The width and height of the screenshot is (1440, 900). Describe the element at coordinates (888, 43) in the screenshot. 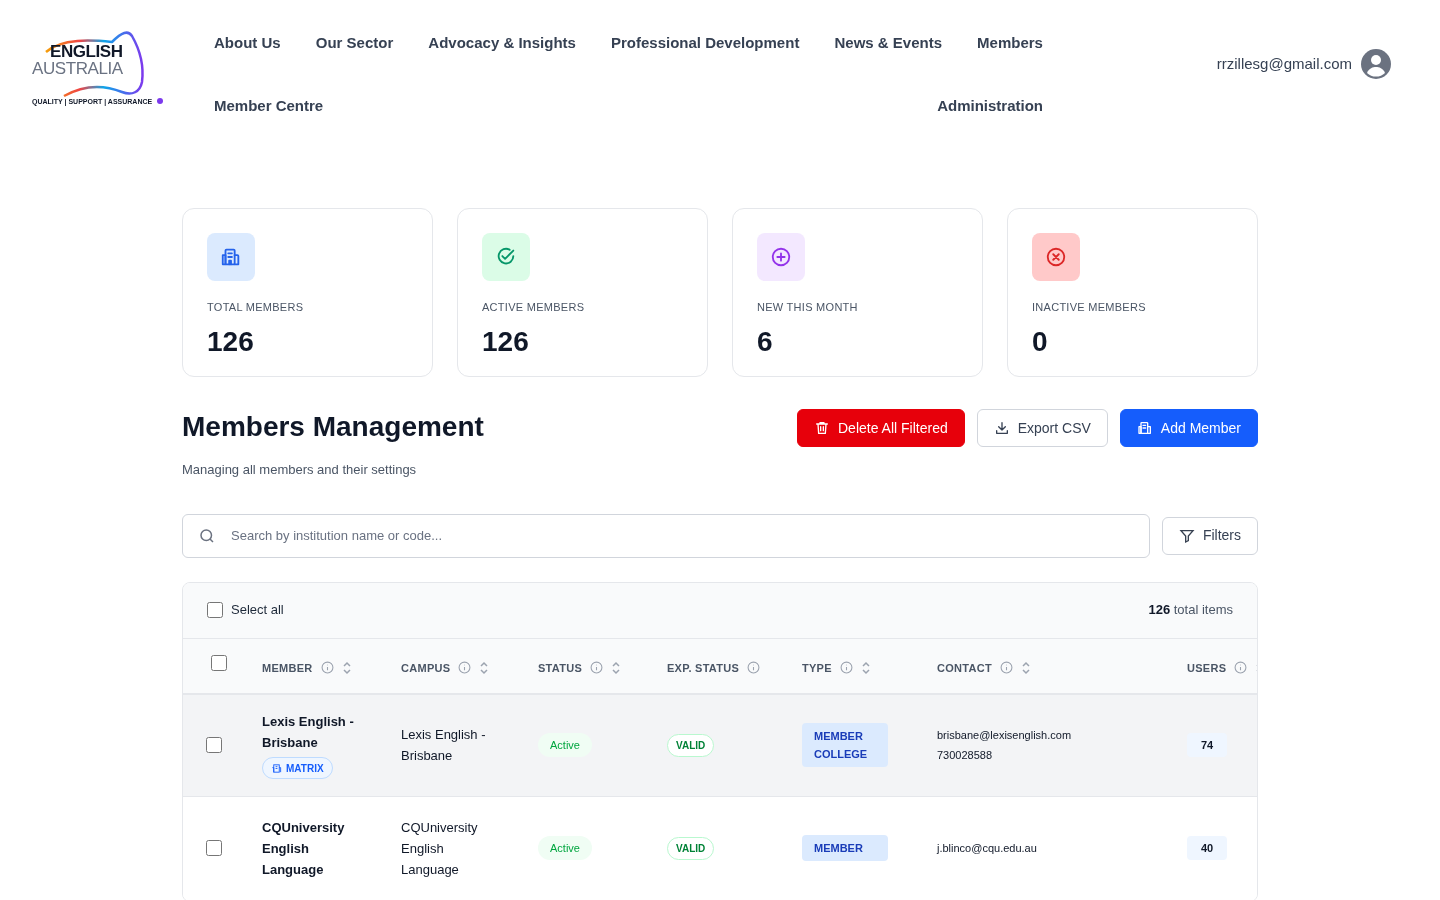

I see `nav-link: News & Events` at that location.